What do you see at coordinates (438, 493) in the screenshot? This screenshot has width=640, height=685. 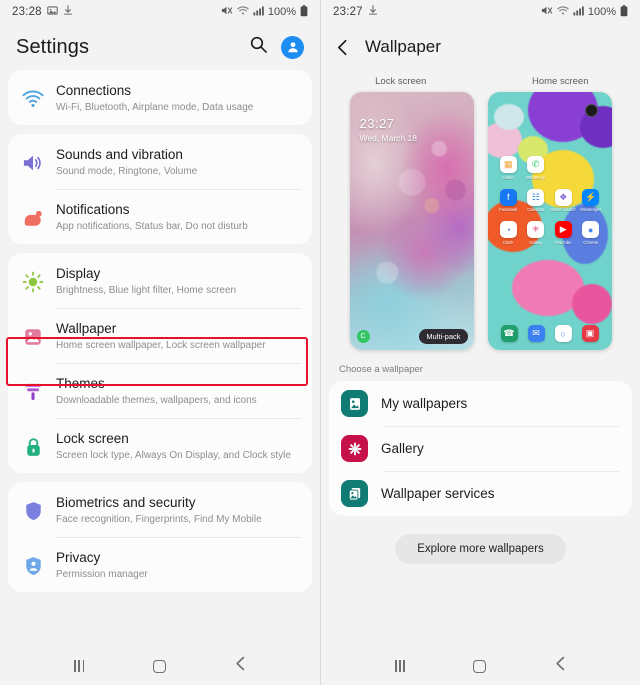 I see `option-label: Wallpaper services` at bounding box center [438, 493].